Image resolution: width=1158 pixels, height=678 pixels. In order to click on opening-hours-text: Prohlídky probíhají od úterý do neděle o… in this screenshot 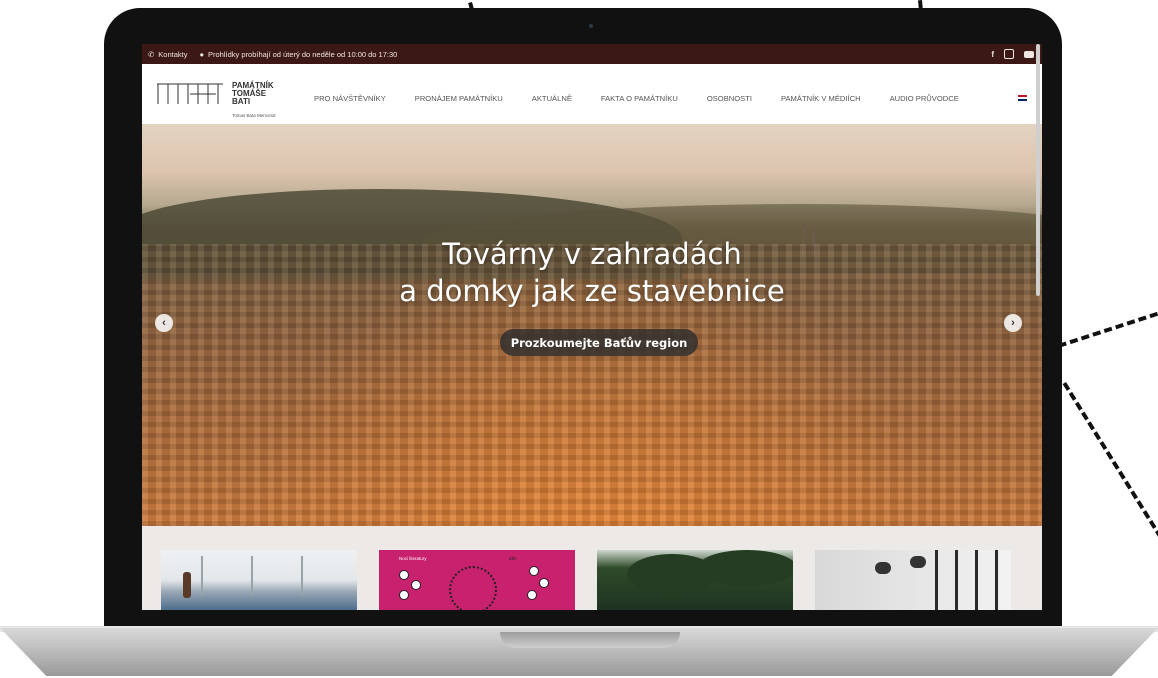, I will do `click(303, 54)`.